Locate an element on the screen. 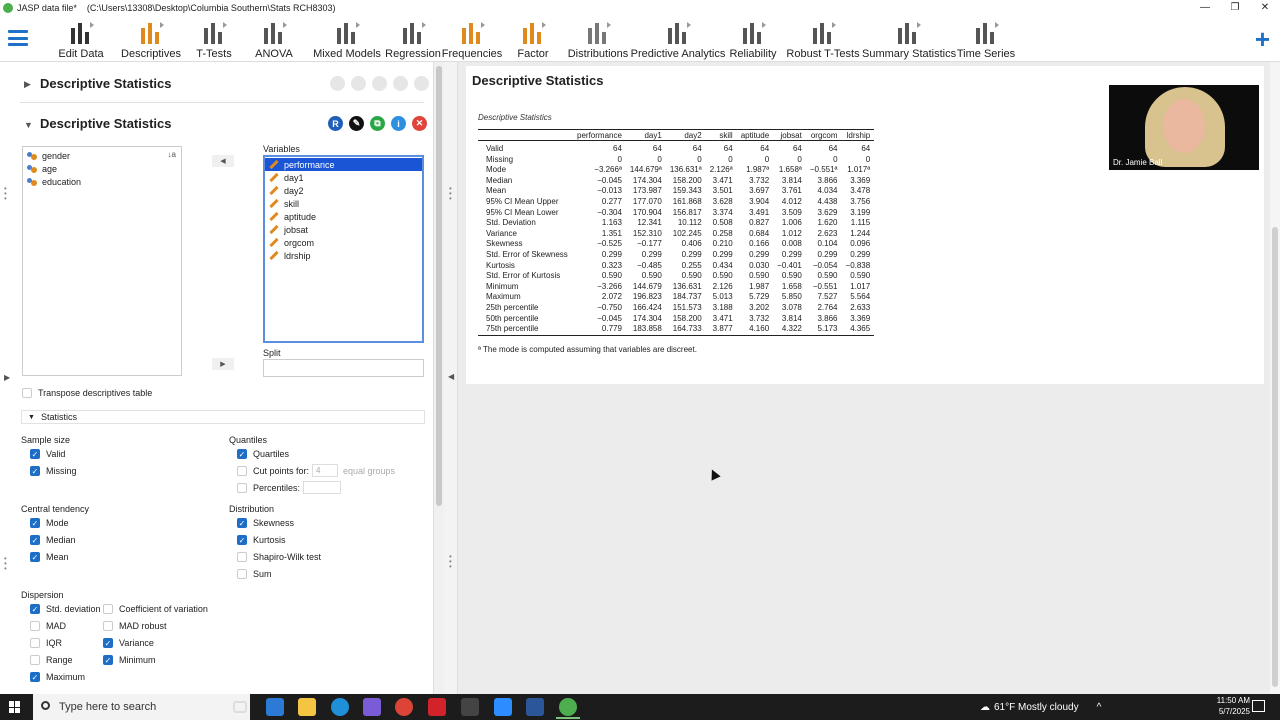  quartiles-checkbox: ✓ Quartiles is located at coordinates (263, 454).